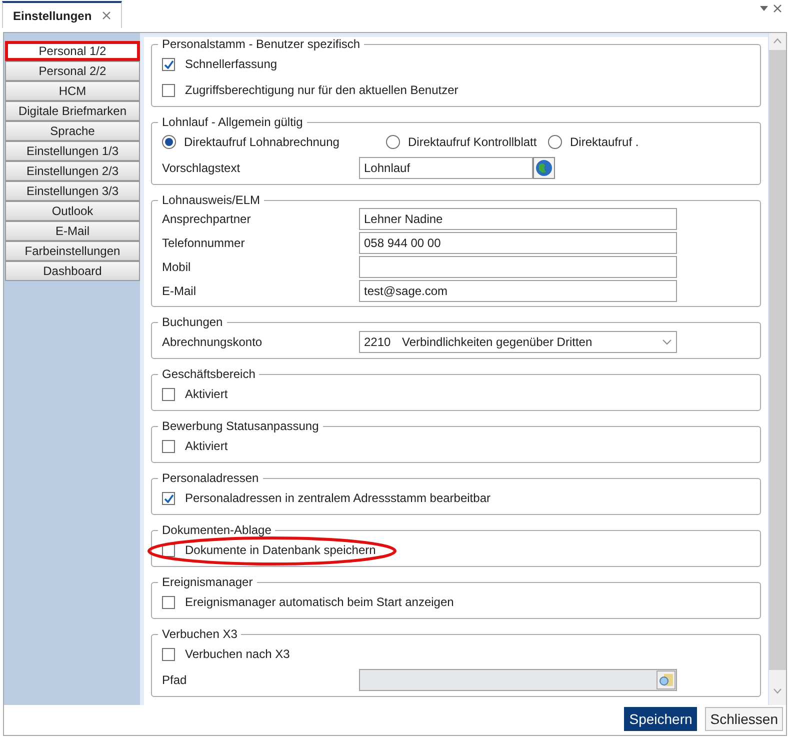 The width and height of the screenshot is (790, 740). I want to click on input-field: Lohnlauf, so click(446, 168).